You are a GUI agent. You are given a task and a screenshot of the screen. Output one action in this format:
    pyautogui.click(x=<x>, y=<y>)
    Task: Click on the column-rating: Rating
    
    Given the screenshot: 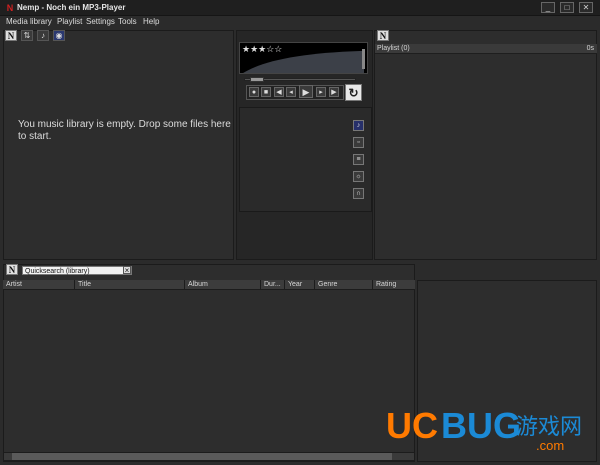 What is the action you would take?
    pyautogui.click(x=394, y=285)
    